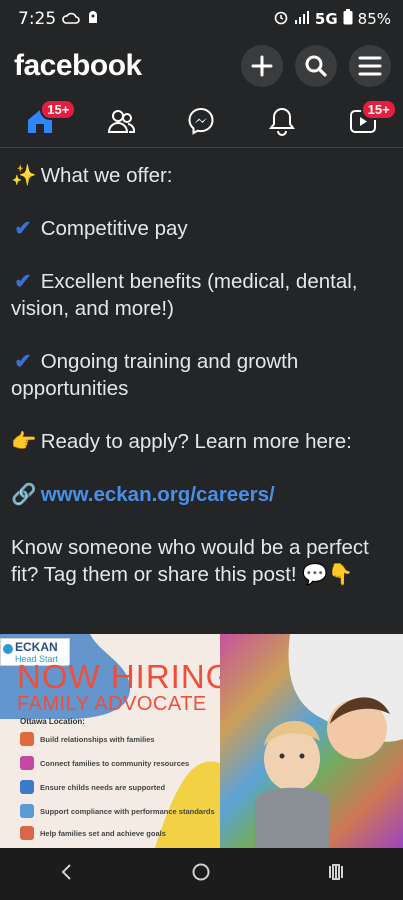  What do you see at coordinates (103, 833) in the screenshot?
I see `duty-text: Help families set and achieve goals` at bounding box center [103, 833].